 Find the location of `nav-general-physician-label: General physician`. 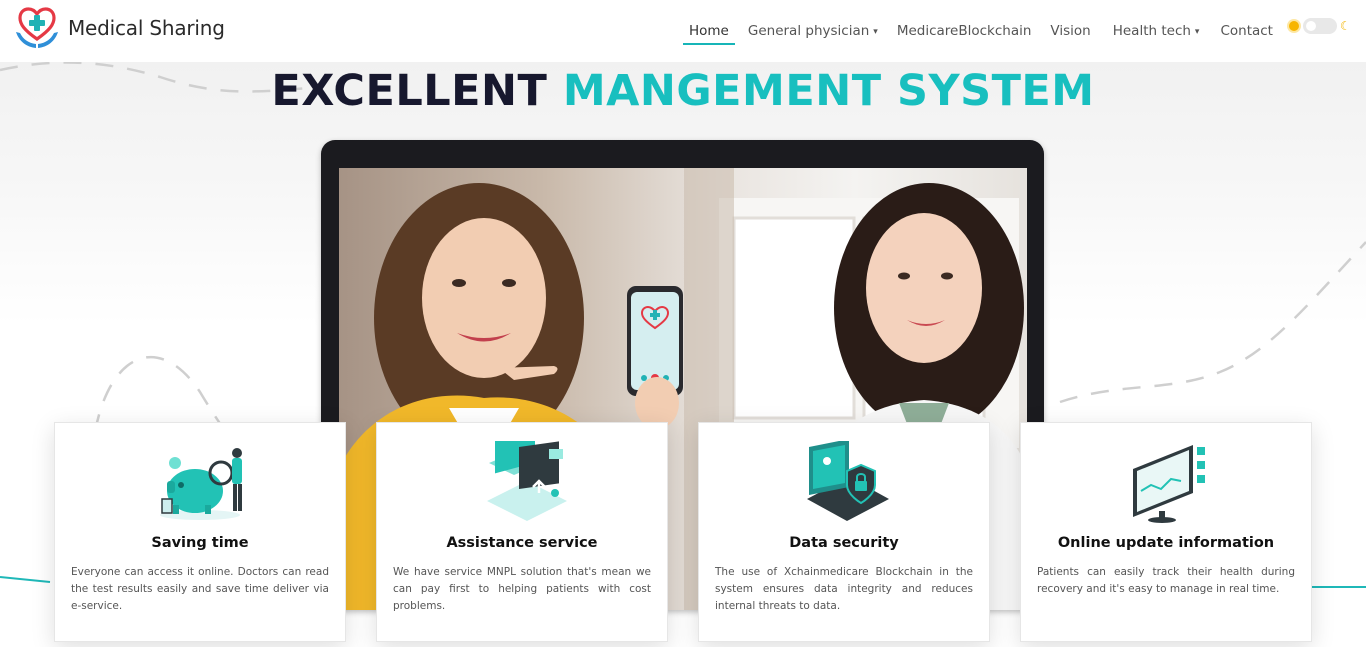

nav-general-physician-label: General physician is located at coordinates (808, 31).